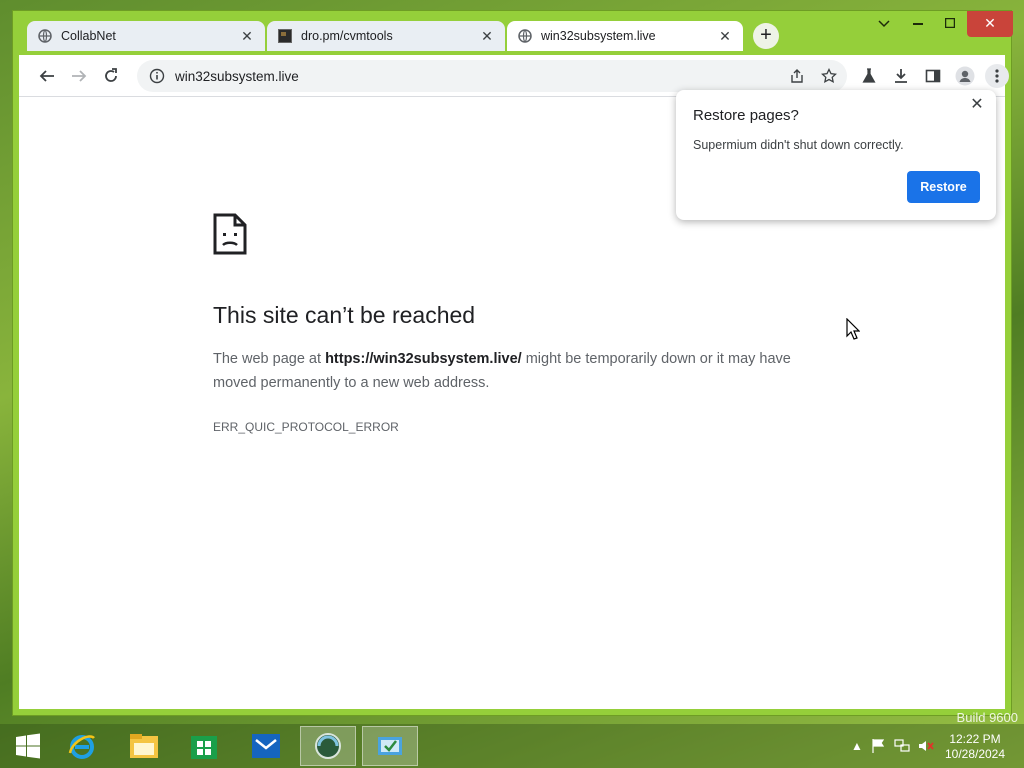 The image size is (1024, 768). Describe the element at coordinates (512, 746) in the screenshot. I see `taskbar: ▲ 12:22 PM 10/28/2024` at that location.